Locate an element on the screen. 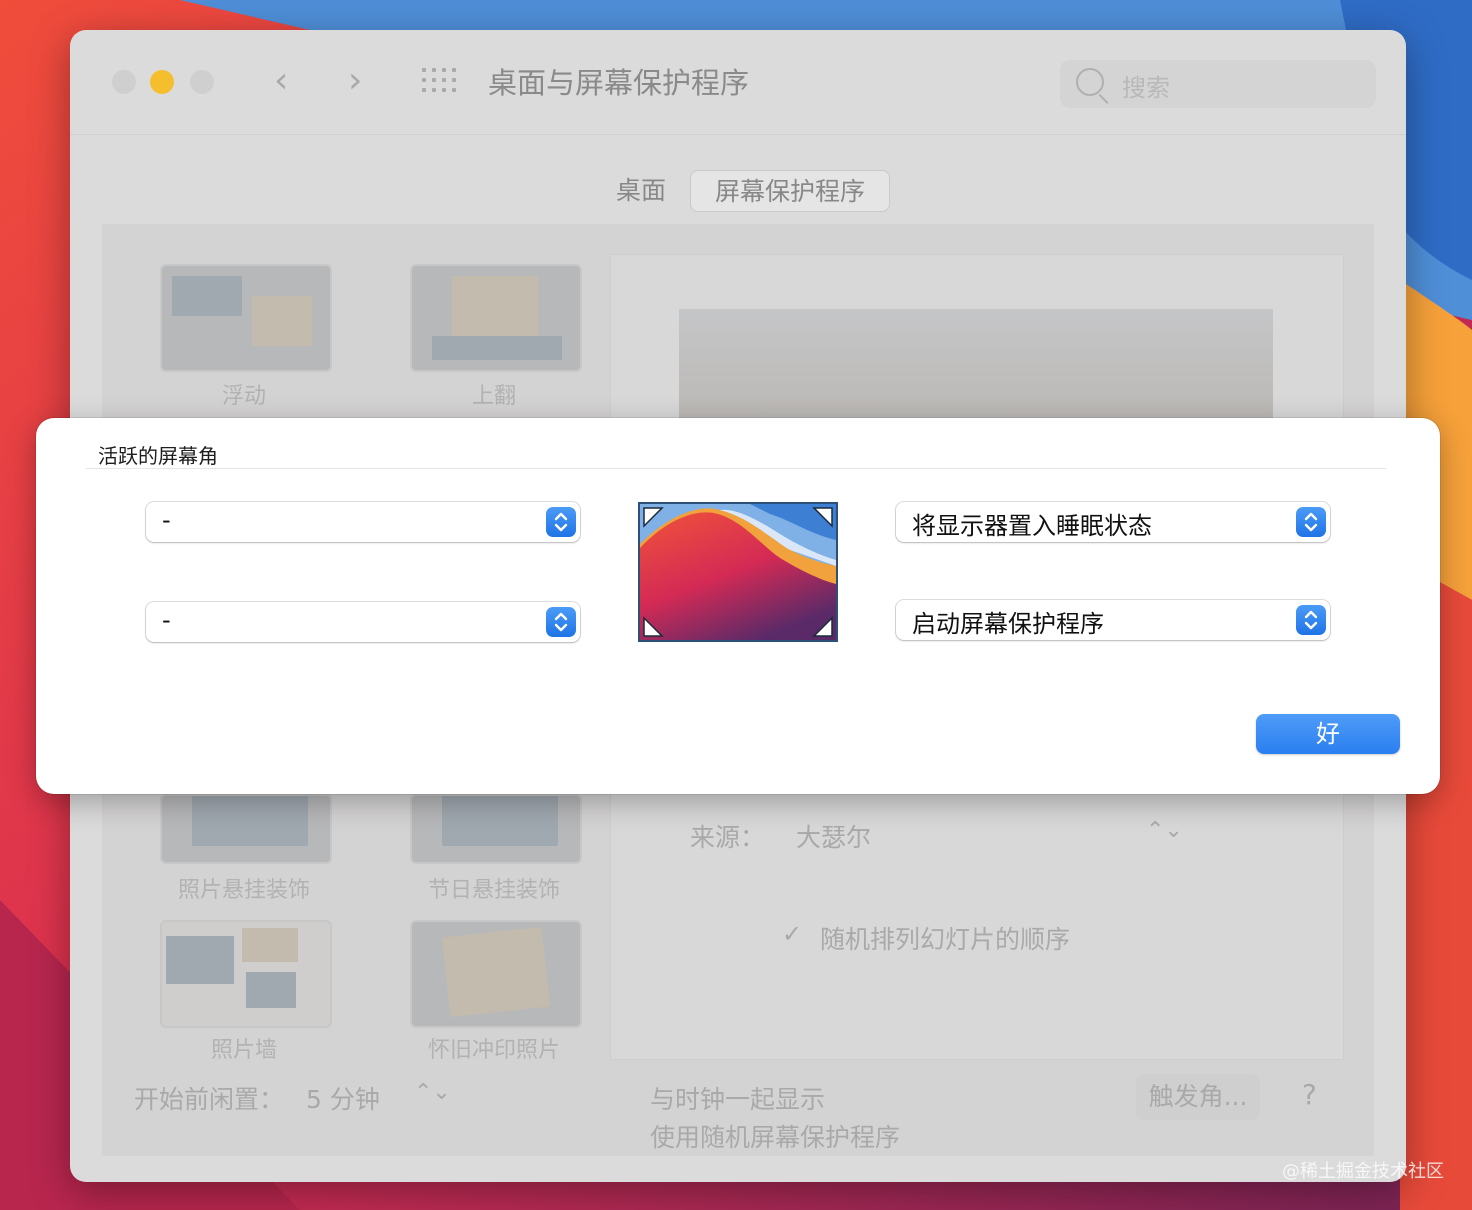 Image resolution: width=1472 pixels, height=1210 pixels. tab-screensaver: 屏幕保护程序 is located at coordinates (790, 191).